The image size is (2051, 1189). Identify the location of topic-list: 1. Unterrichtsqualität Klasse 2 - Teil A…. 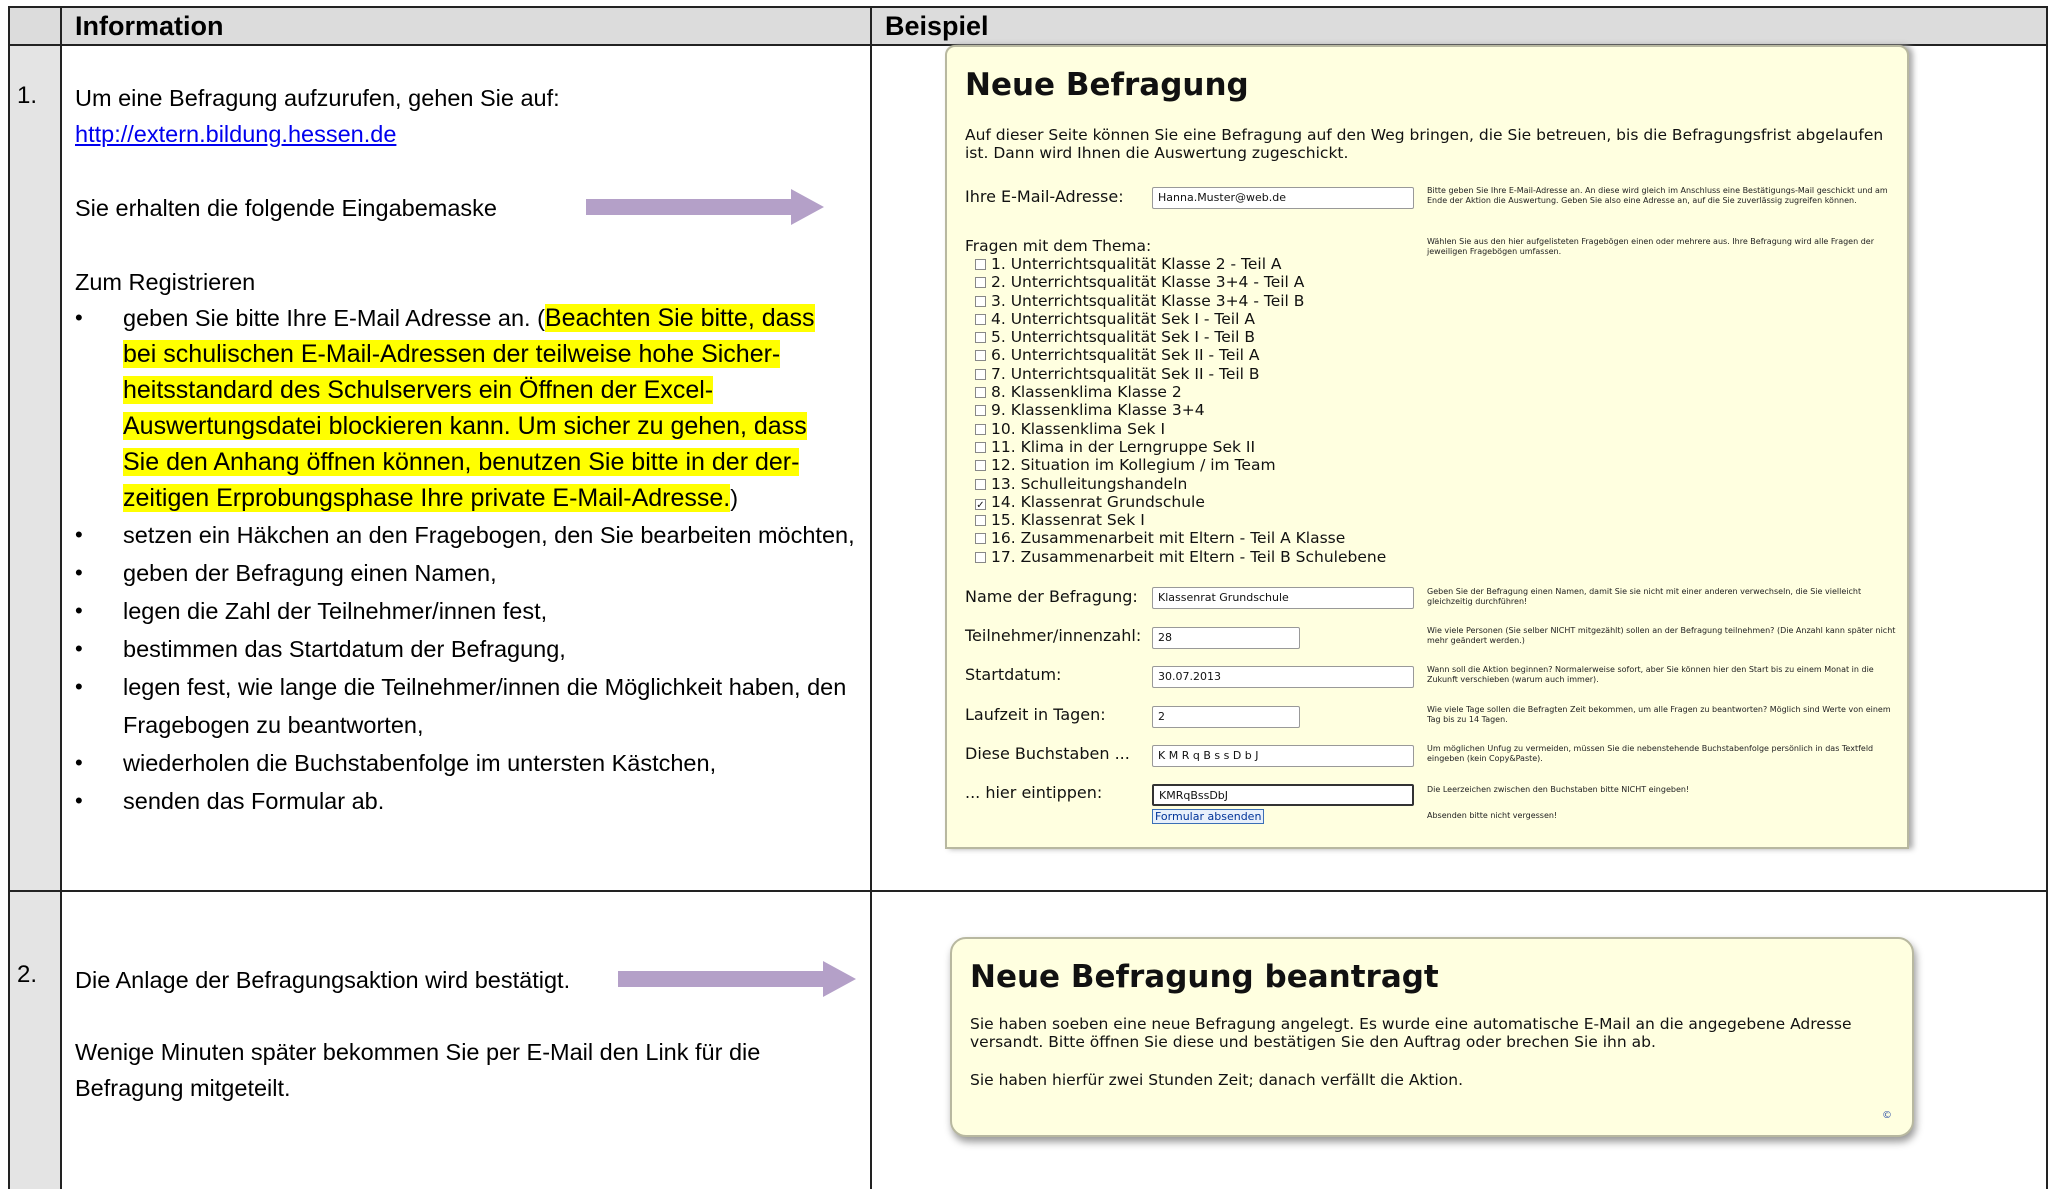
(1175, 410).